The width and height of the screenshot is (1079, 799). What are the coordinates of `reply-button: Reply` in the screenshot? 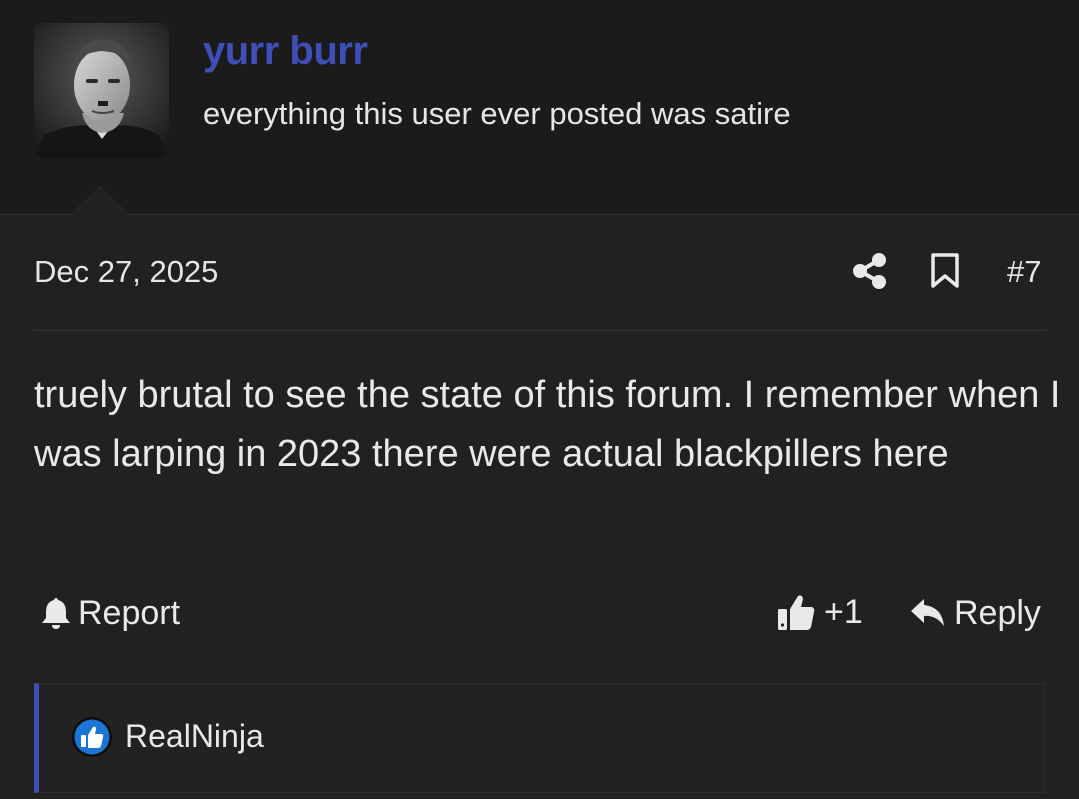 It's located at (975, 613).